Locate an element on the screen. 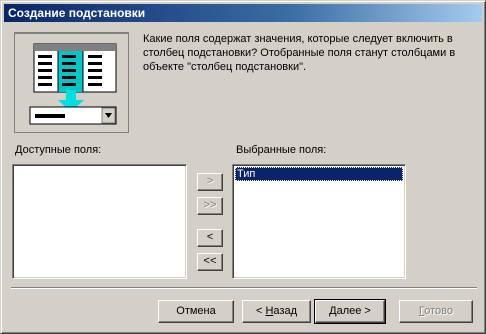 The width and height of the screenshot is (486, 334). finish-label: Готово is located at coordinates (436, 311).